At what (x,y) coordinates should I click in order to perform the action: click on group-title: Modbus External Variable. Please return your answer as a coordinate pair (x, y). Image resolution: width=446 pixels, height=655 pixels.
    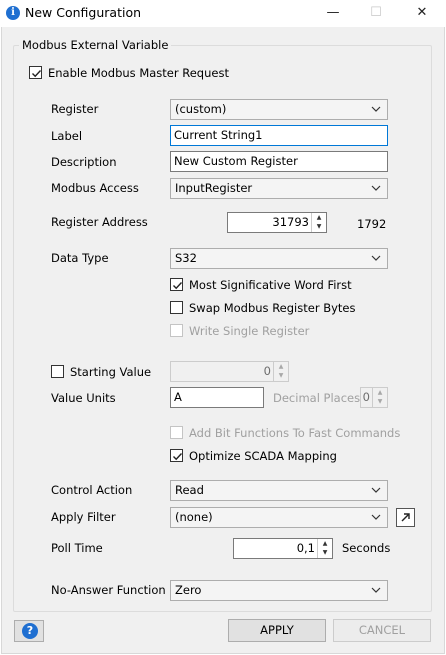
    Looking at the image, I should click on (95, 45).